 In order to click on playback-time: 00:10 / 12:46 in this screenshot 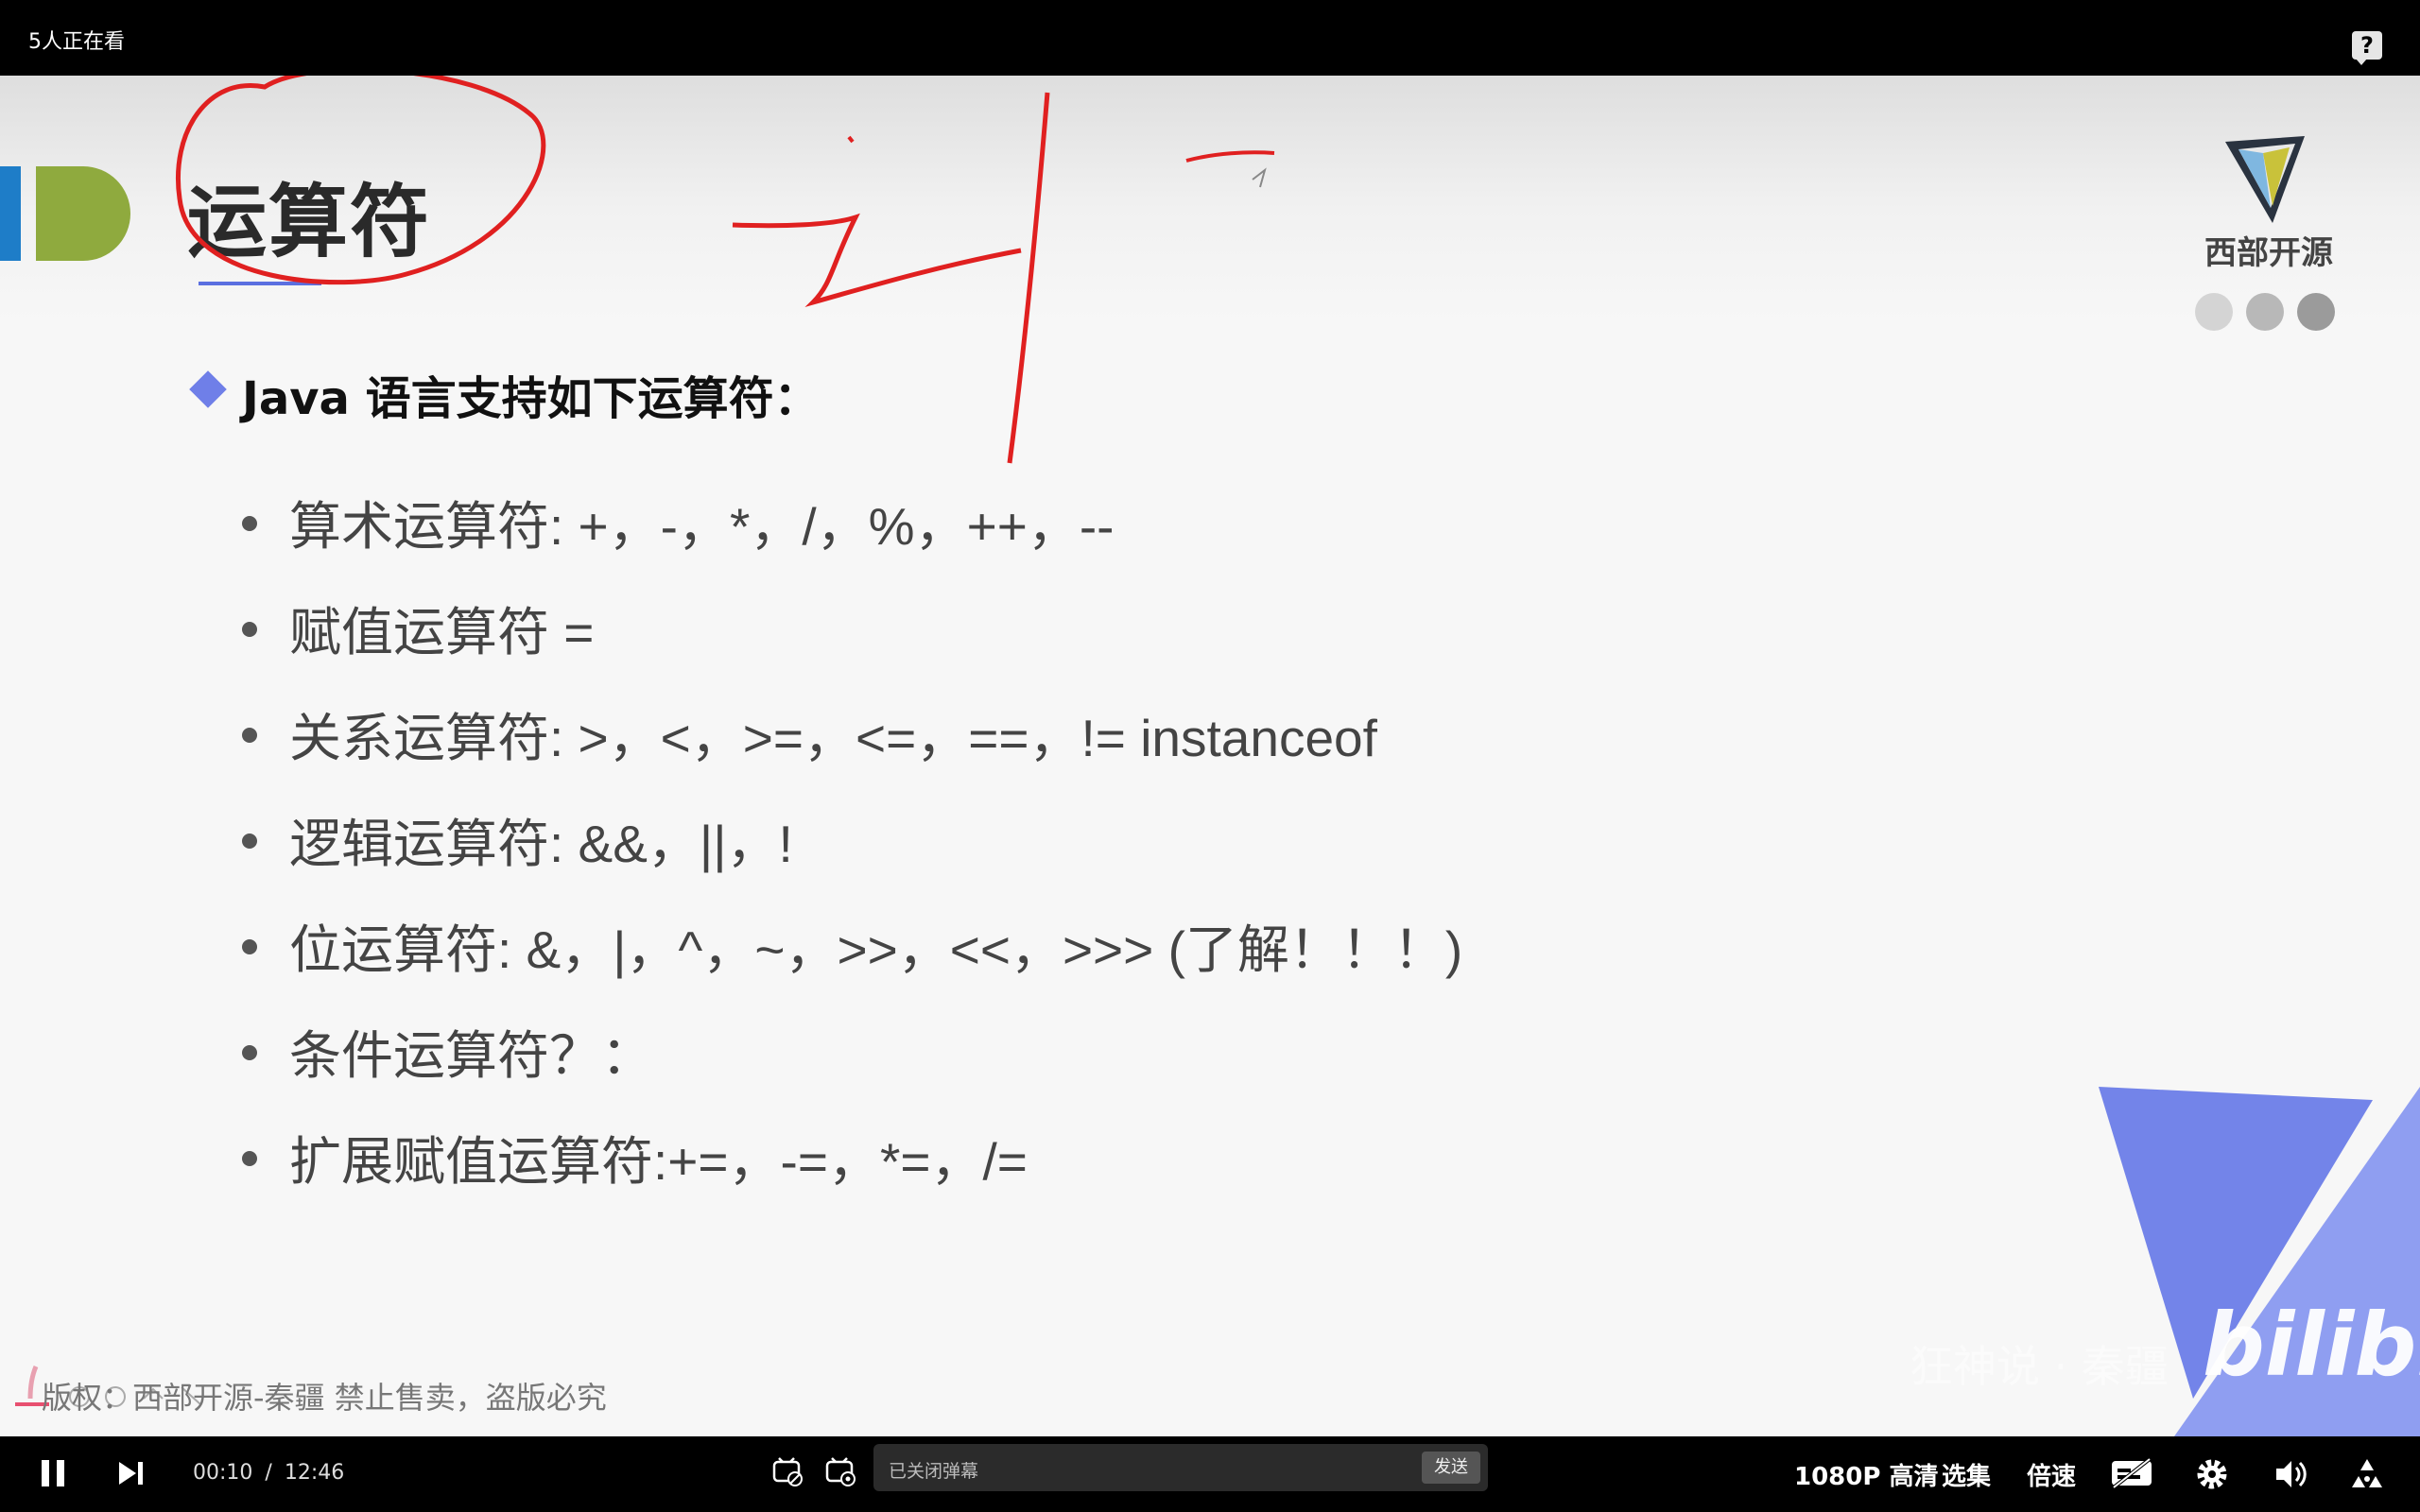, I will do `click(268, 1473)`.